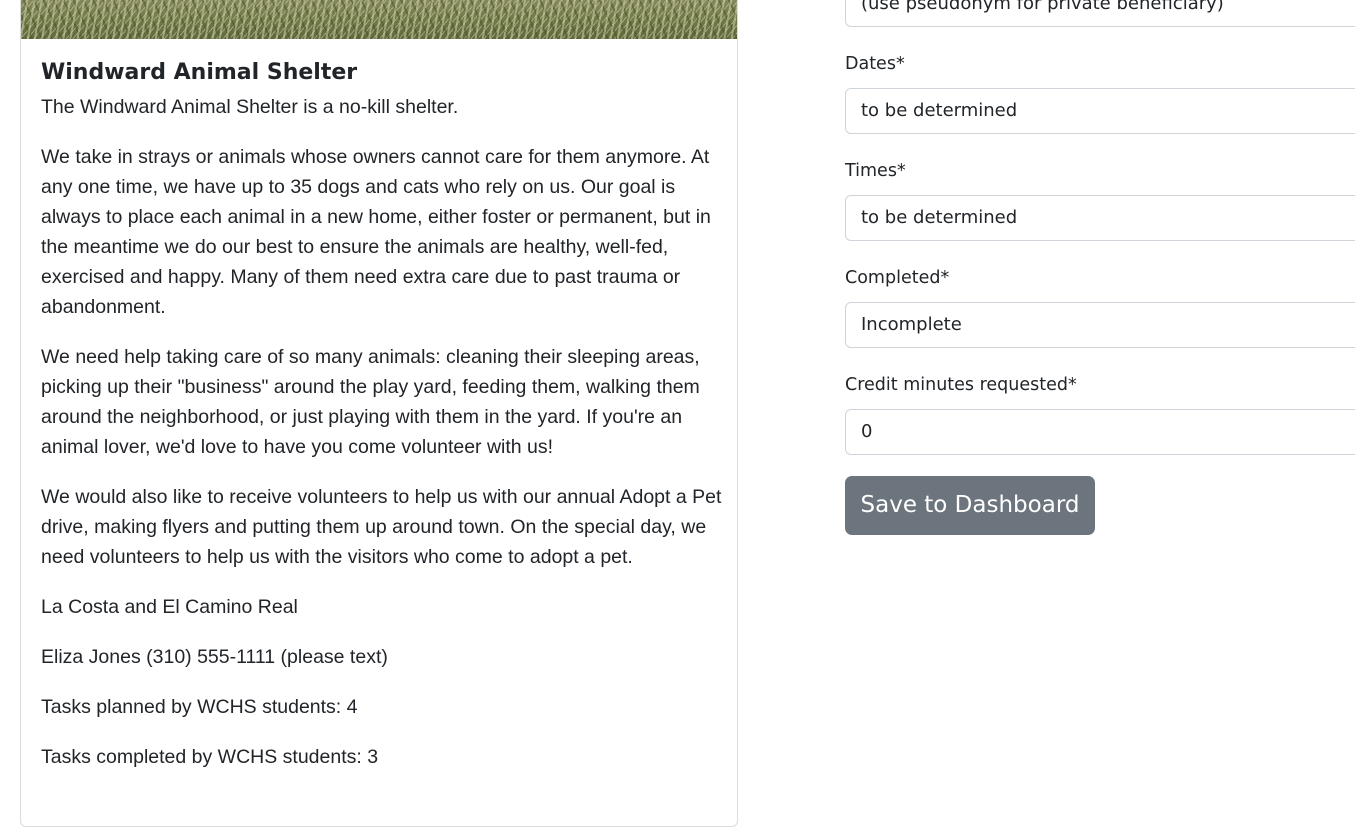 The width and height of the screenshot is (1355, 837). What do you see at coordinates (897, 278) in the screenshot?
I see `completed-label: Completed*` at bounding box center [897, 278].